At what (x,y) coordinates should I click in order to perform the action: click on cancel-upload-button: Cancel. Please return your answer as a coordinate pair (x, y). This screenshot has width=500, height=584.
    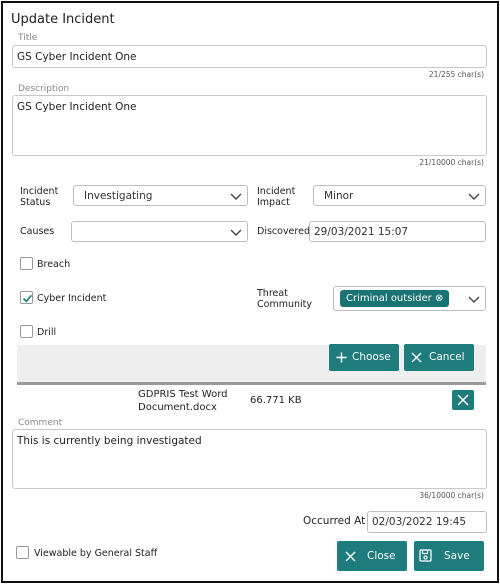
    Looking at the image, I should click on (439, 357).